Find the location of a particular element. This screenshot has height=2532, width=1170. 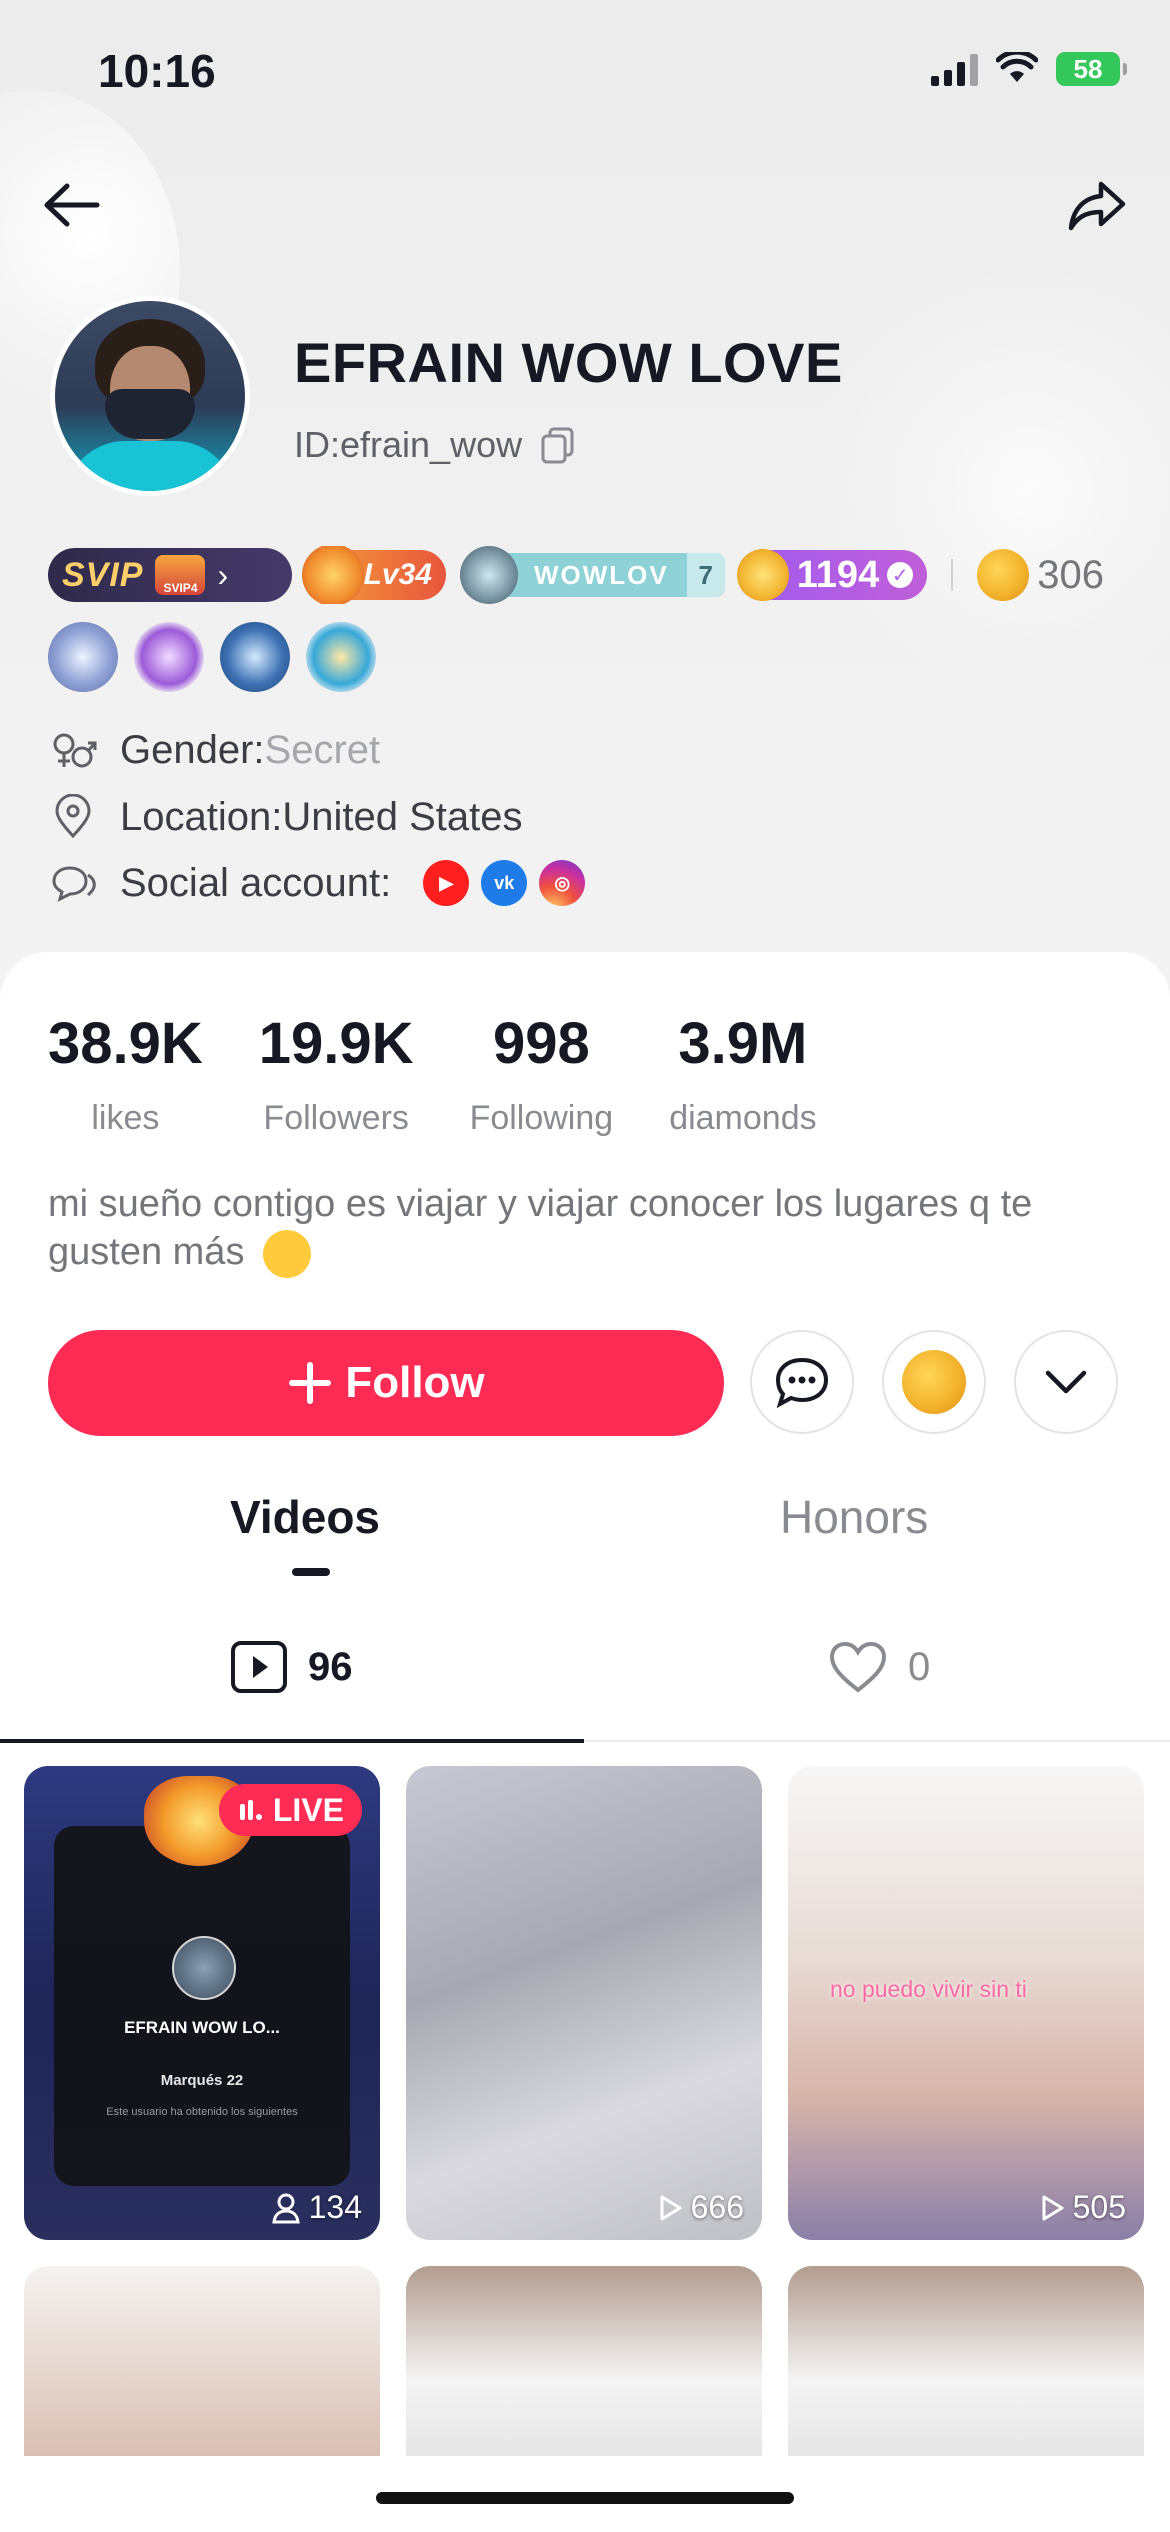

gift-button is located at coordinates (934, 1382).